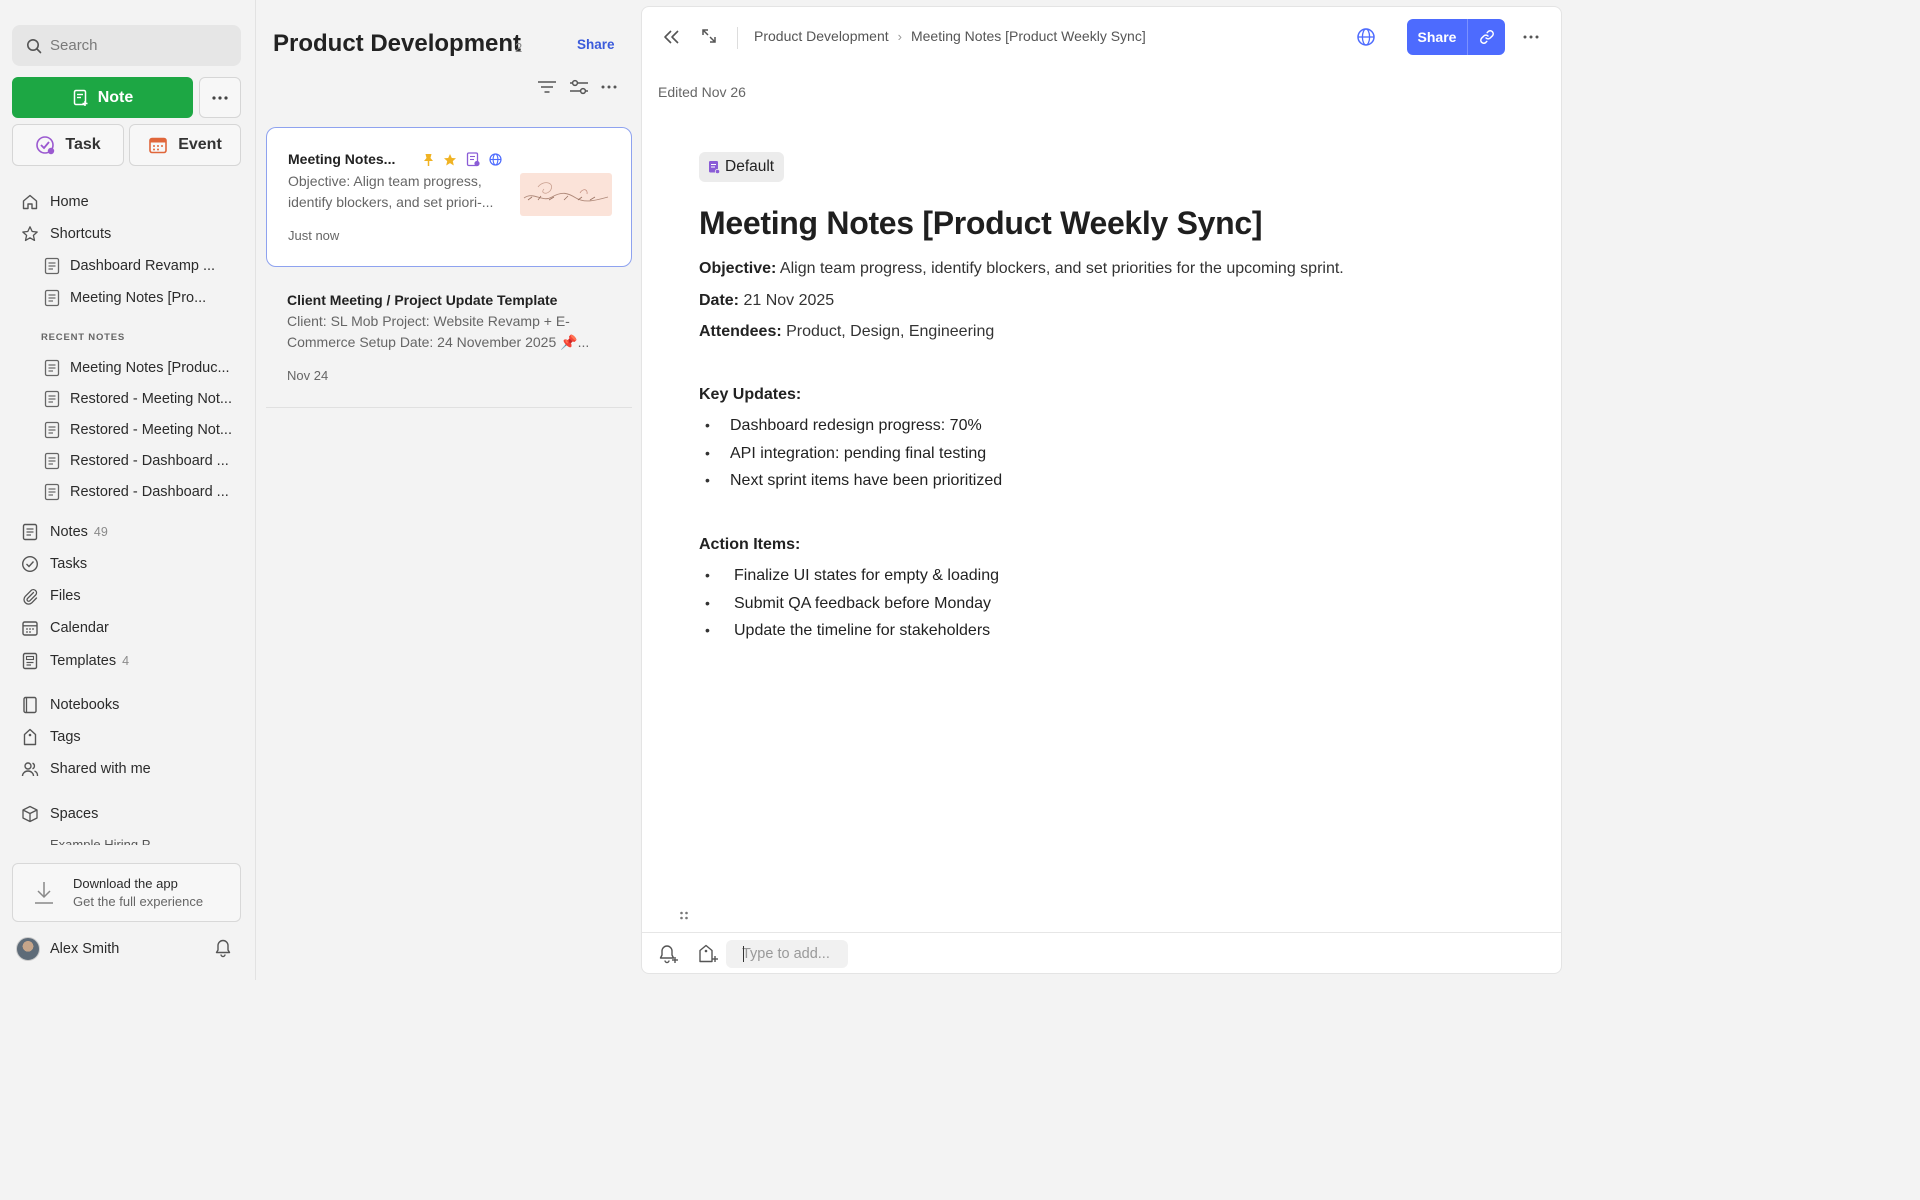 Image resolution: width=1920 pixels, height=1200 pixels. What do you see at coordinates (853, 486) in the screenshot?
I see `list-item: Next sprint items have been prioritized` at bounding box center [853, 486].